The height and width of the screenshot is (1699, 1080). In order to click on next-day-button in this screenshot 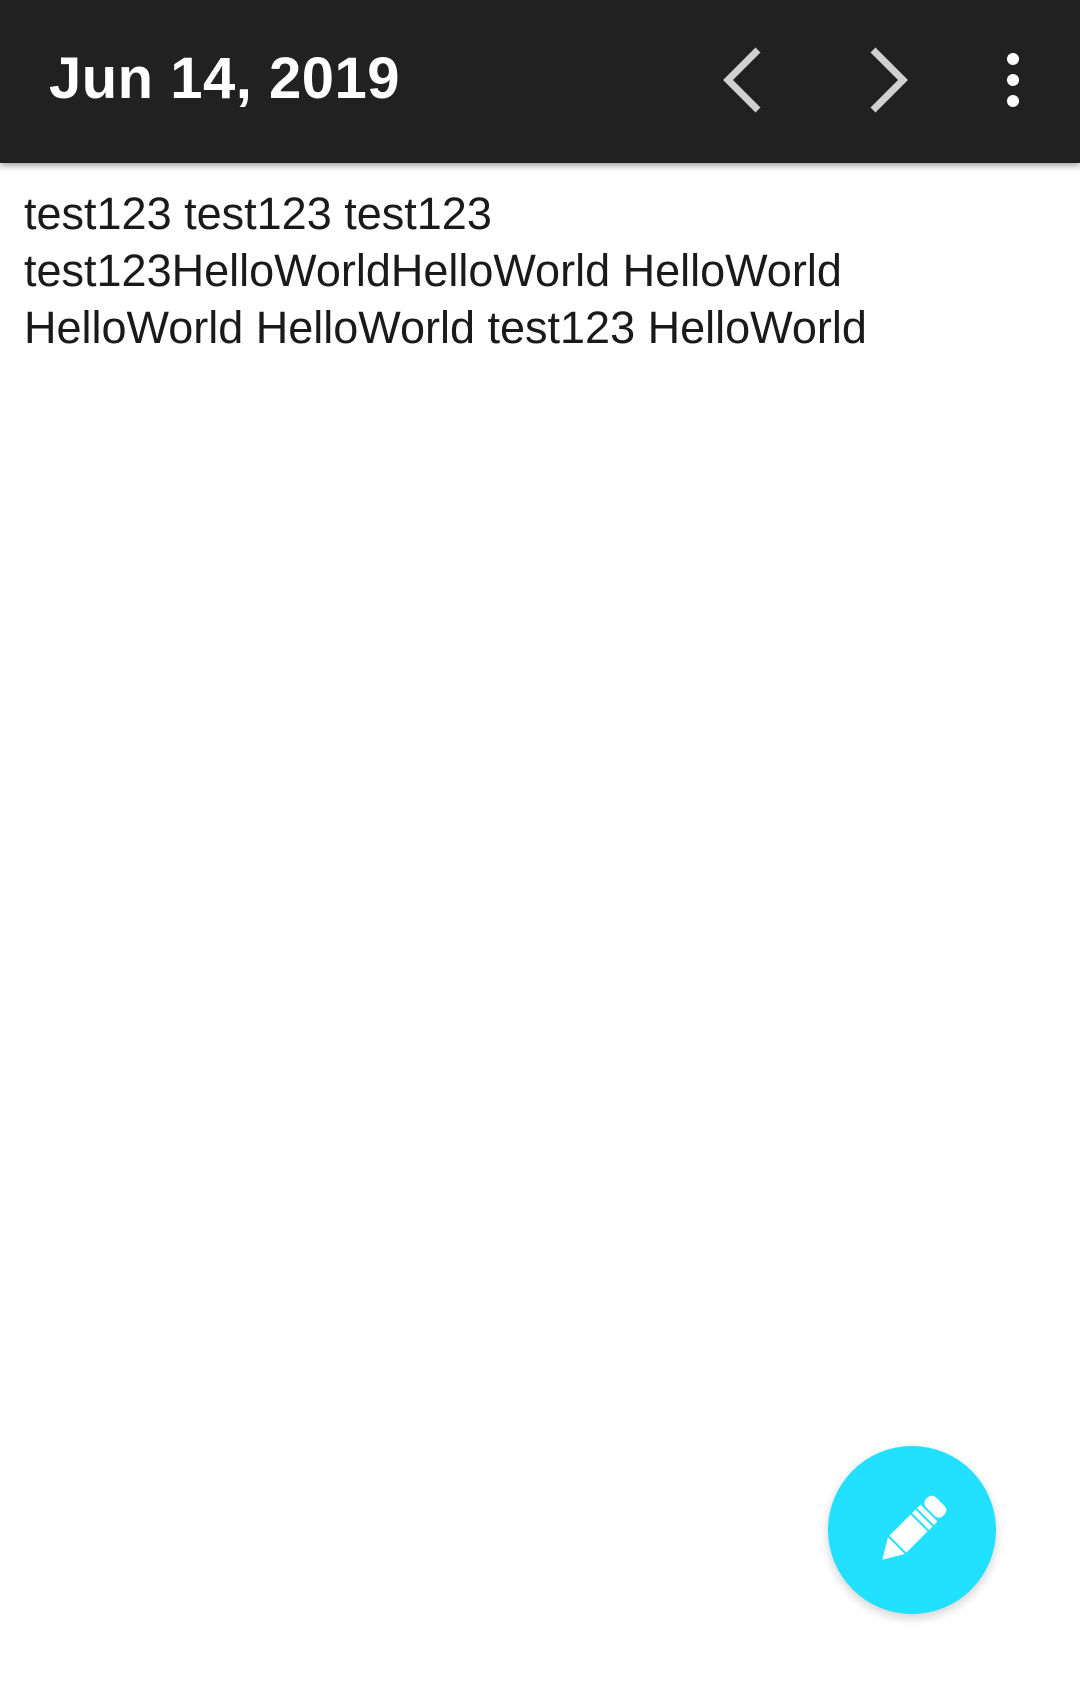, I will do `click(887, 80)`.